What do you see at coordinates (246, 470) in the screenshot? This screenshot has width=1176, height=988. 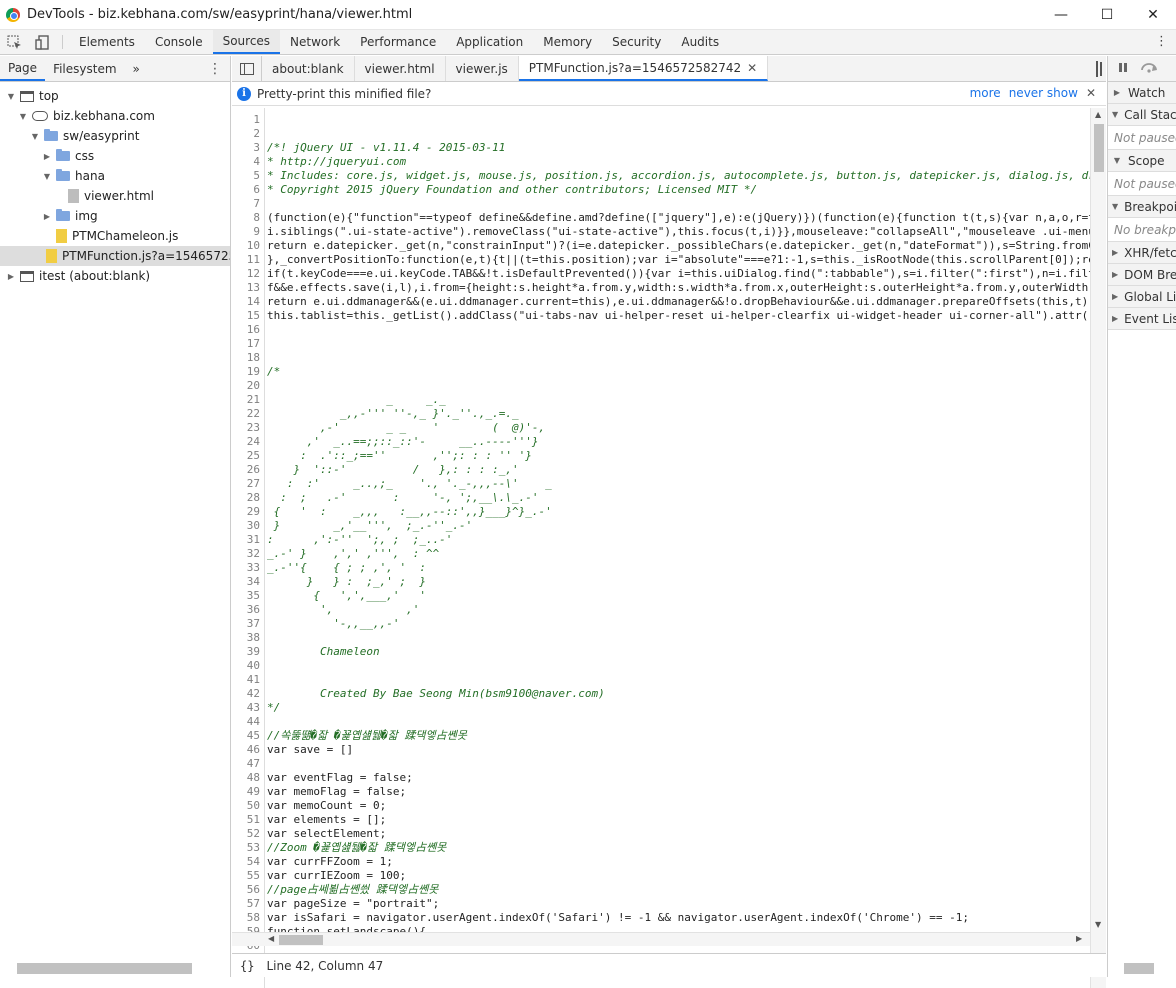 I see `line-number: 26` at bounding box center [246, 470].